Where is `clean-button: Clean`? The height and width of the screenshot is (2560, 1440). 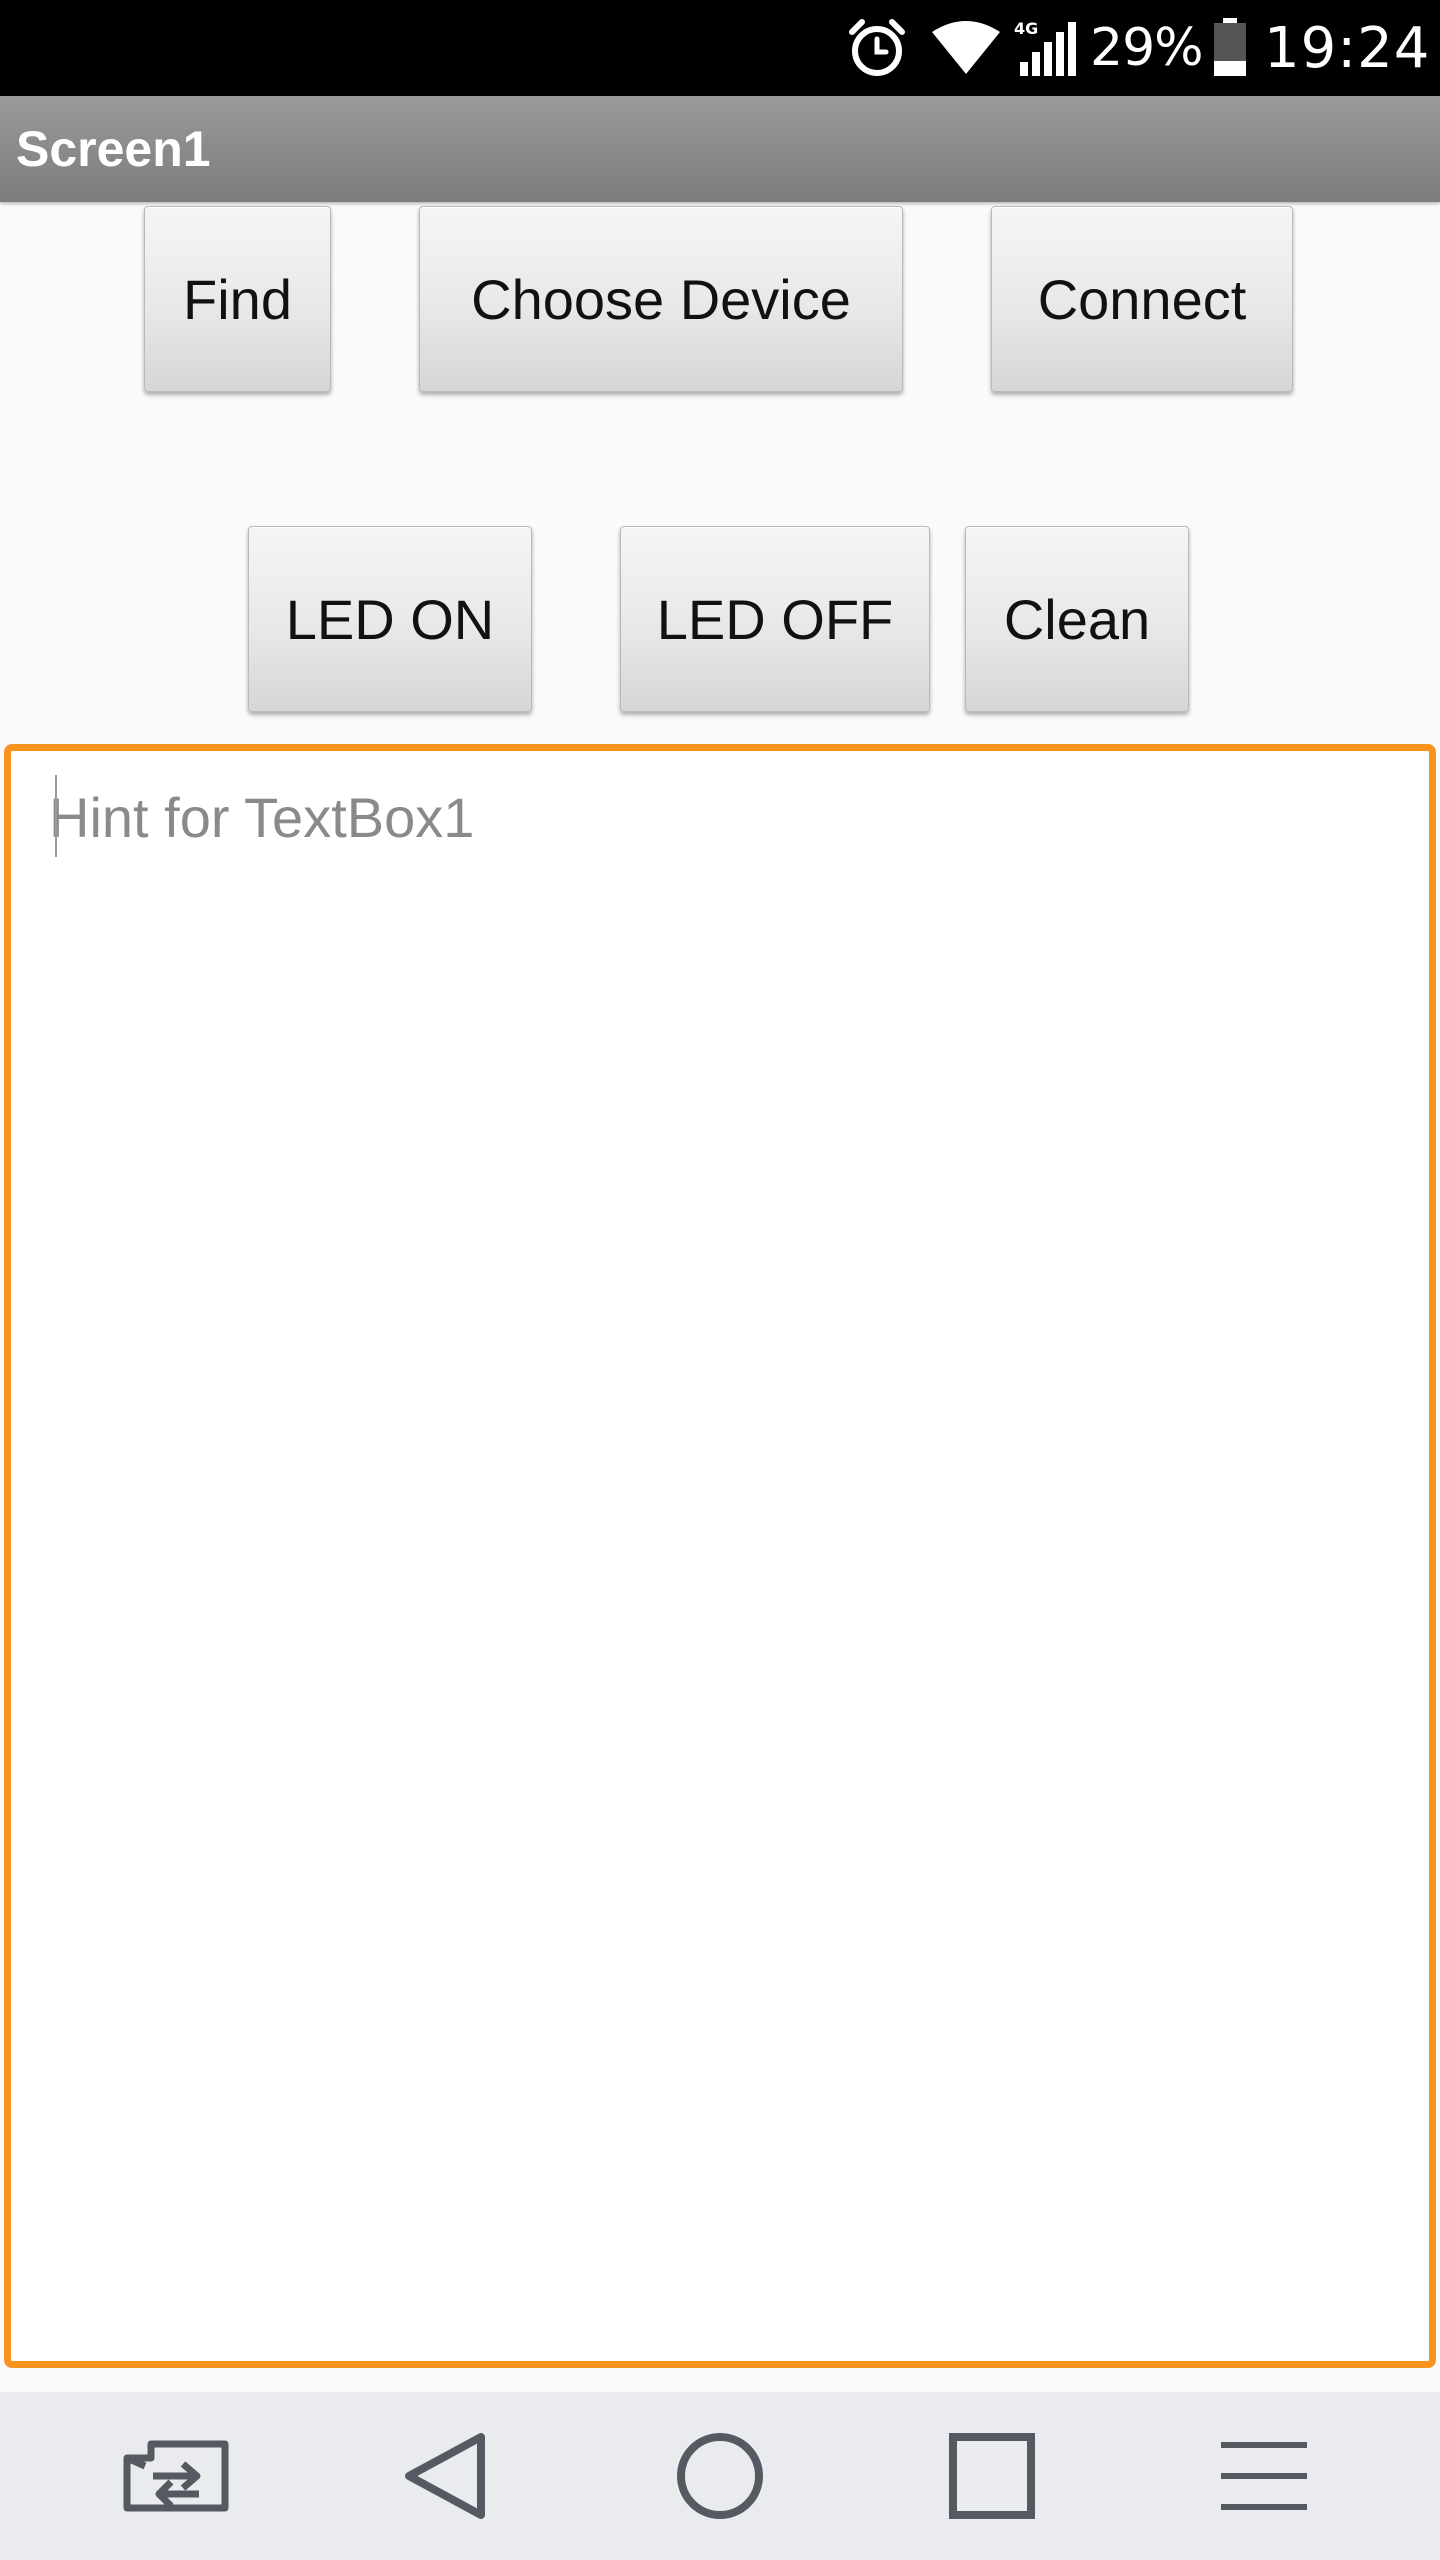
clean-button: Clean is located at coordinates (1077, 619).